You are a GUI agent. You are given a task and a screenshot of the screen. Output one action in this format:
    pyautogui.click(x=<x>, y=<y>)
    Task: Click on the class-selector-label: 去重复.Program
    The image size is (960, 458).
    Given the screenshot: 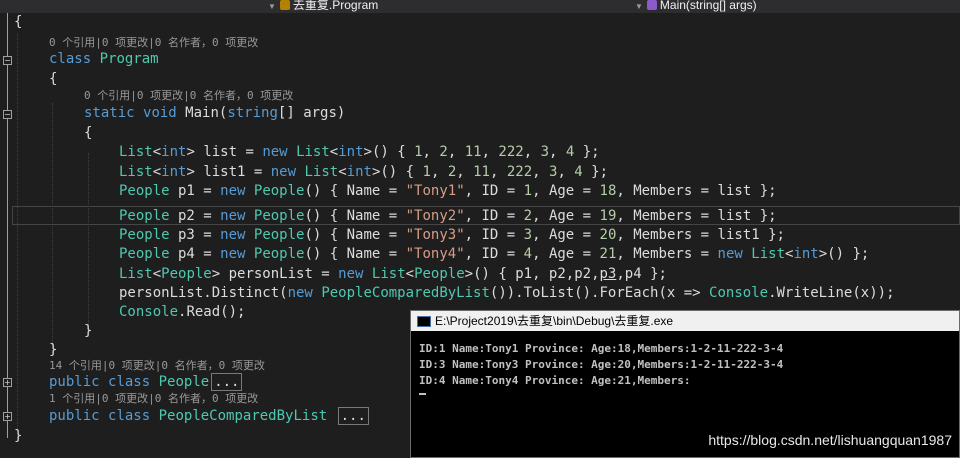 What is the action you would take?
    pyautogui.click(x=335, y=6)
    